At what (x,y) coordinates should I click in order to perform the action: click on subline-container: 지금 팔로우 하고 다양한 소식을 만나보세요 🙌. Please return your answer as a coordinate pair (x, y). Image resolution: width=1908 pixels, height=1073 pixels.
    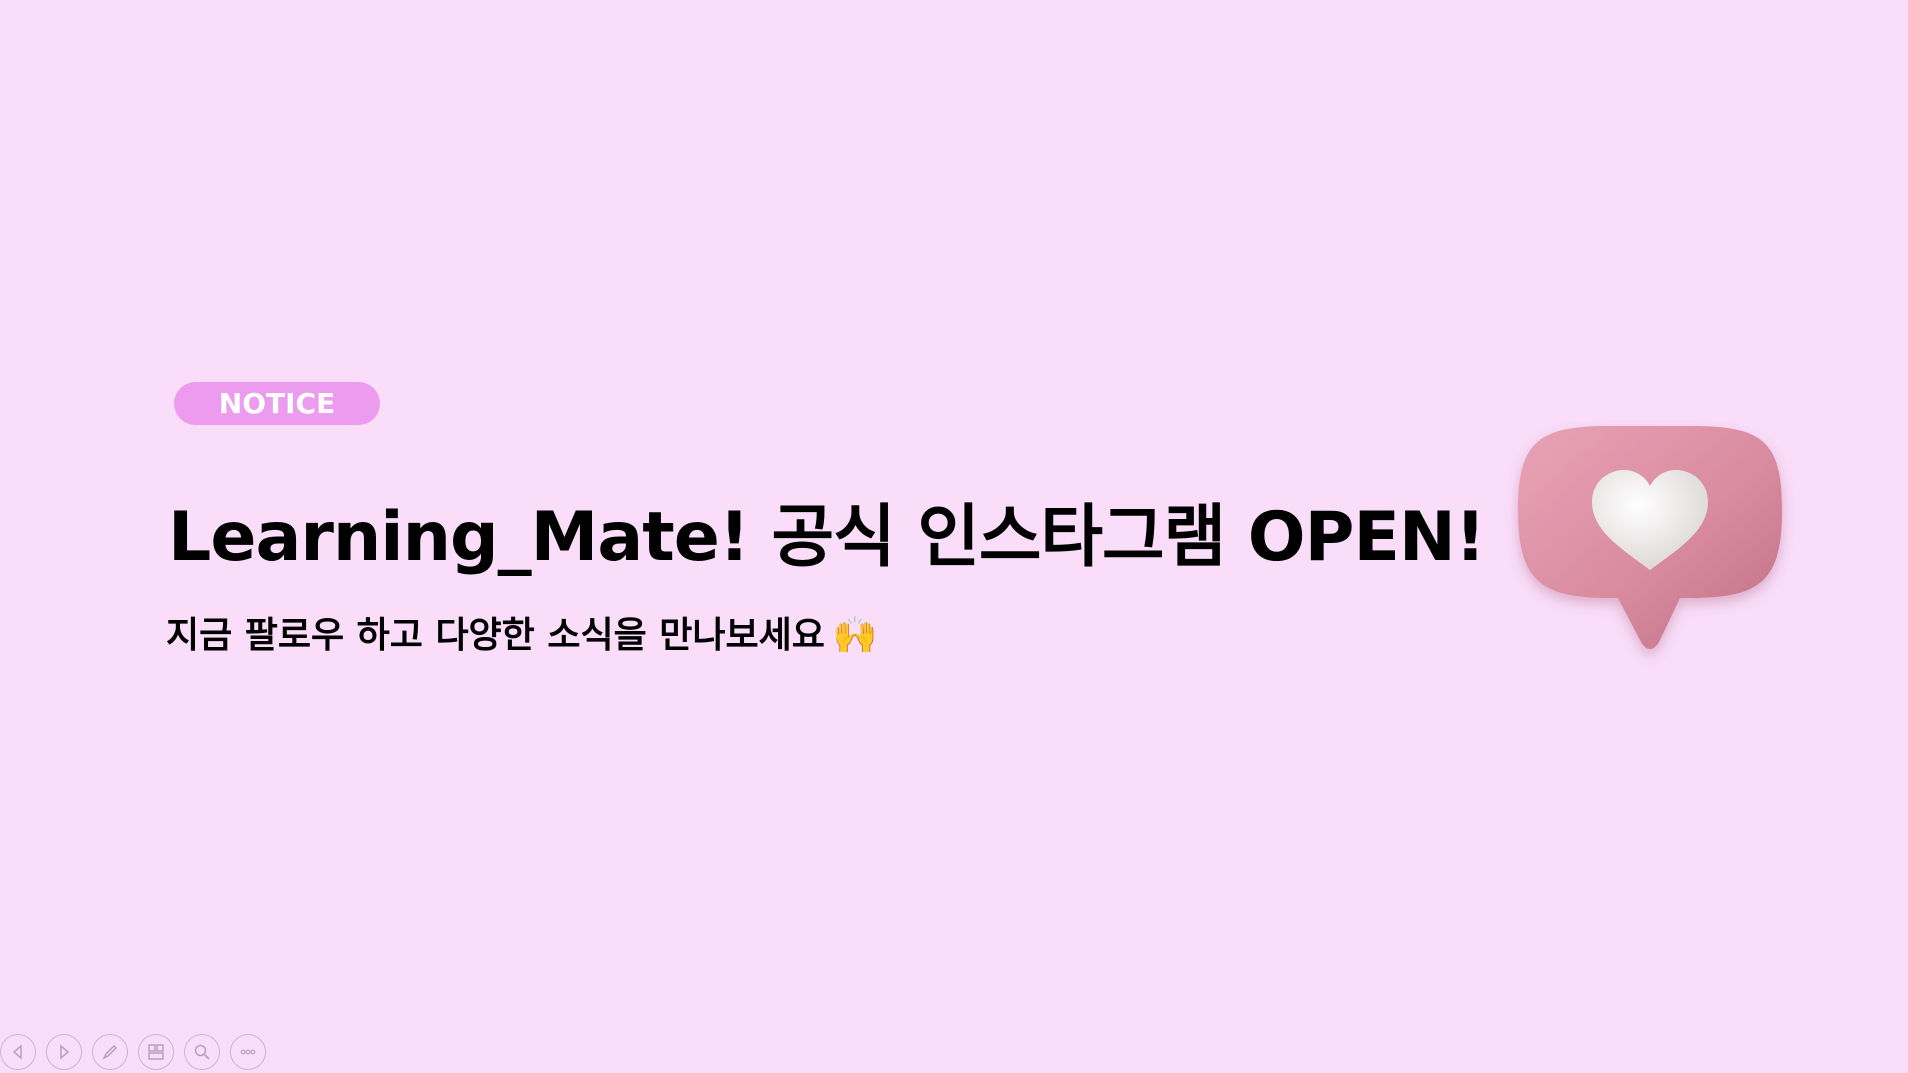
    Looking at the image, I should click on (522, 636).